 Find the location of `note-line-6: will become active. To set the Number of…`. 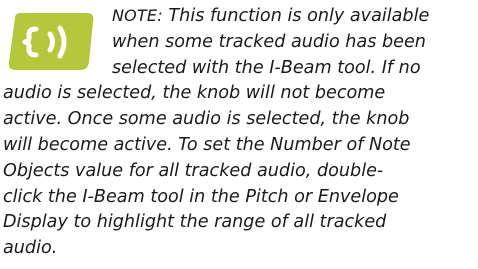

note-line-6: will become active. To set the Number of… is located at coordinates (207, 144).